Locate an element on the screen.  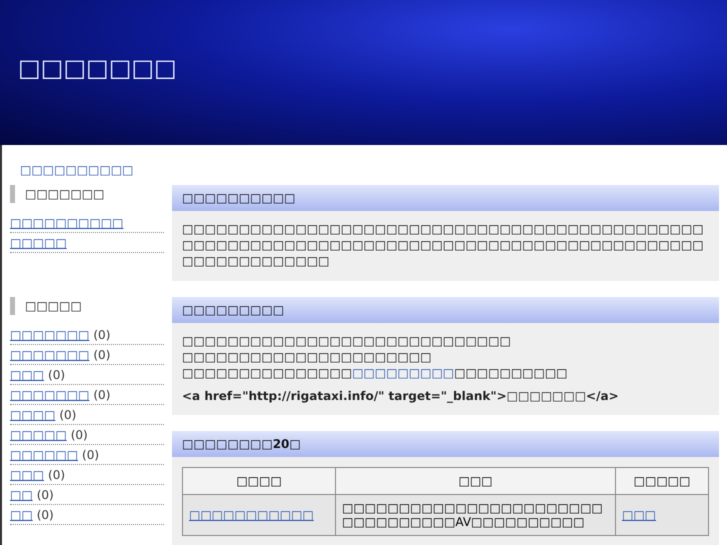
paragraph: □□□□□□□□□□□□□□□□□□□□□□ is located at coordinates (307, 357).